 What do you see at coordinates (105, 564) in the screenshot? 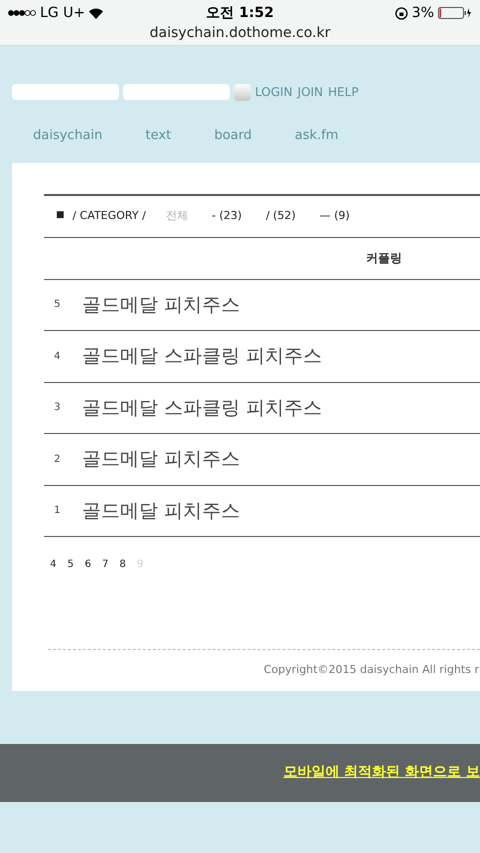
I see `page-link: 7` at bounding box center [105, 564].